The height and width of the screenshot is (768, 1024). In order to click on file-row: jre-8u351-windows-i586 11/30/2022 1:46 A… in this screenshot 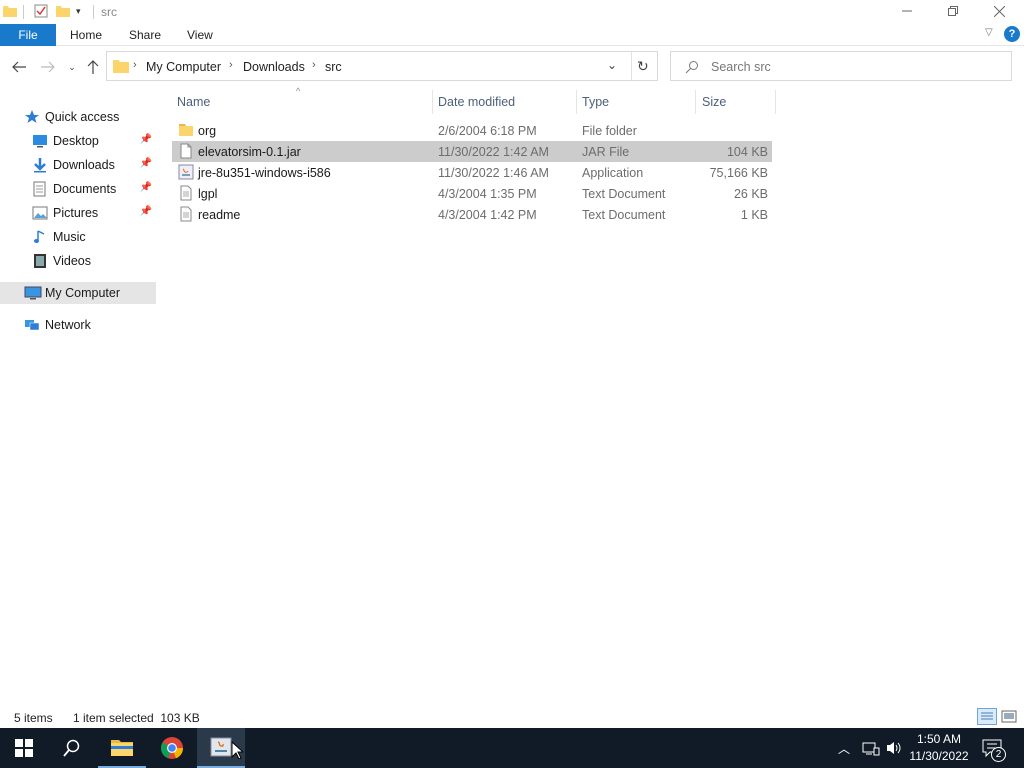, I will do `click(472, 172)`.